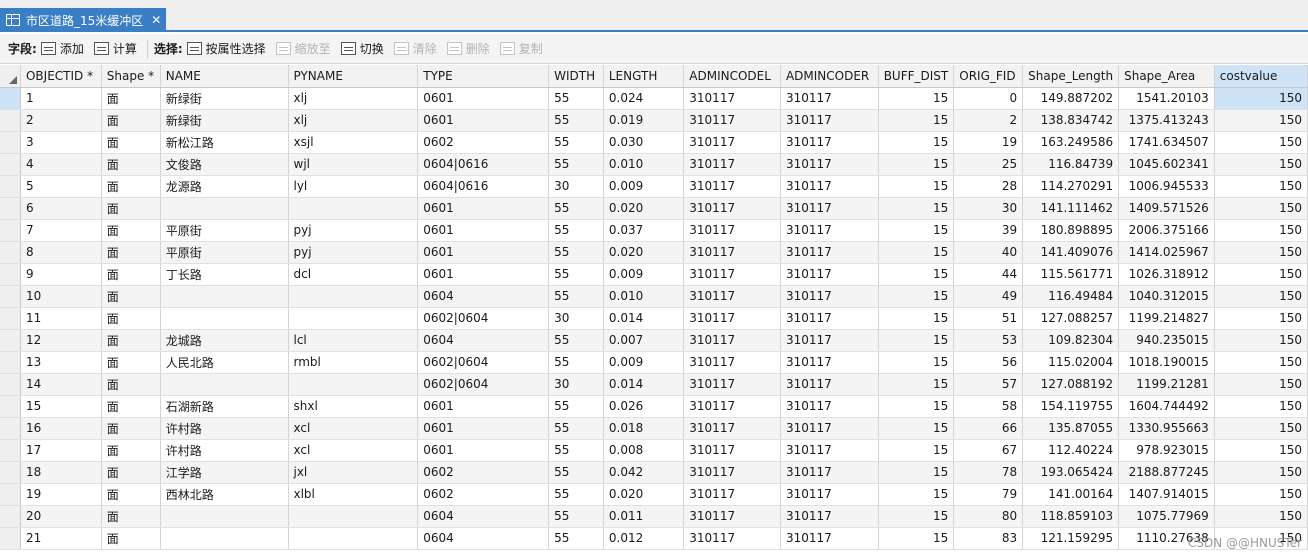 The width and height of the screenshot is (1308, 560). Describe the element at coordinates (61, 252) in the screenshot. I see `table-cell: 8` at that location.